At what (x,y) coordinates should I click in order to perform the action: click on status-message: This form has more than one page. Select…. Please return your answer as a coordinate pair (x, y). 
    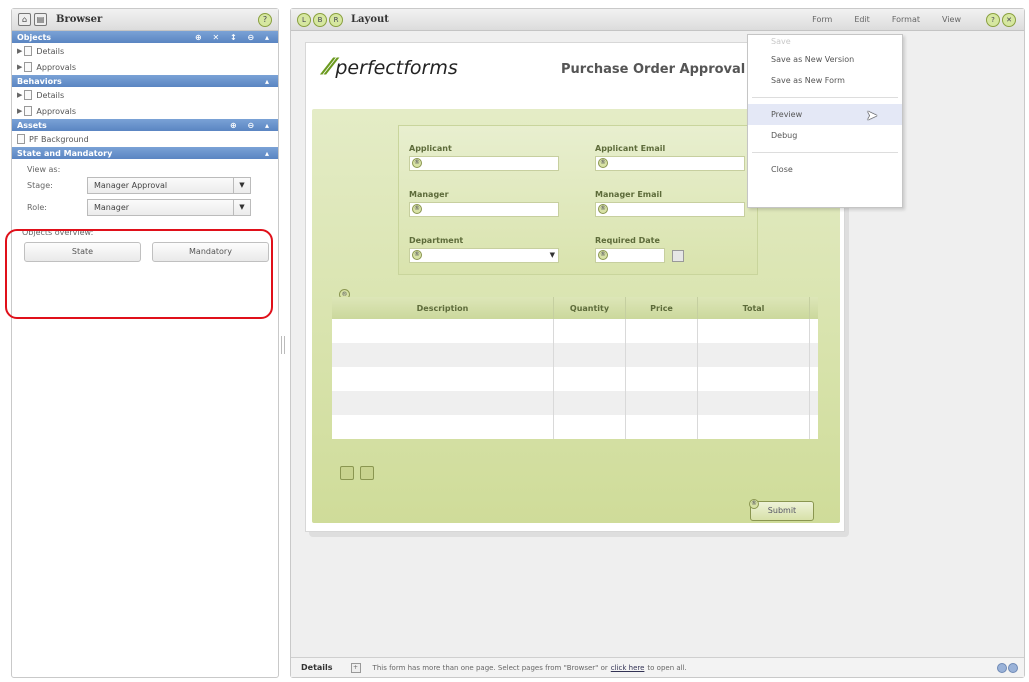
    Looking at the image, I should click on (490, 667).